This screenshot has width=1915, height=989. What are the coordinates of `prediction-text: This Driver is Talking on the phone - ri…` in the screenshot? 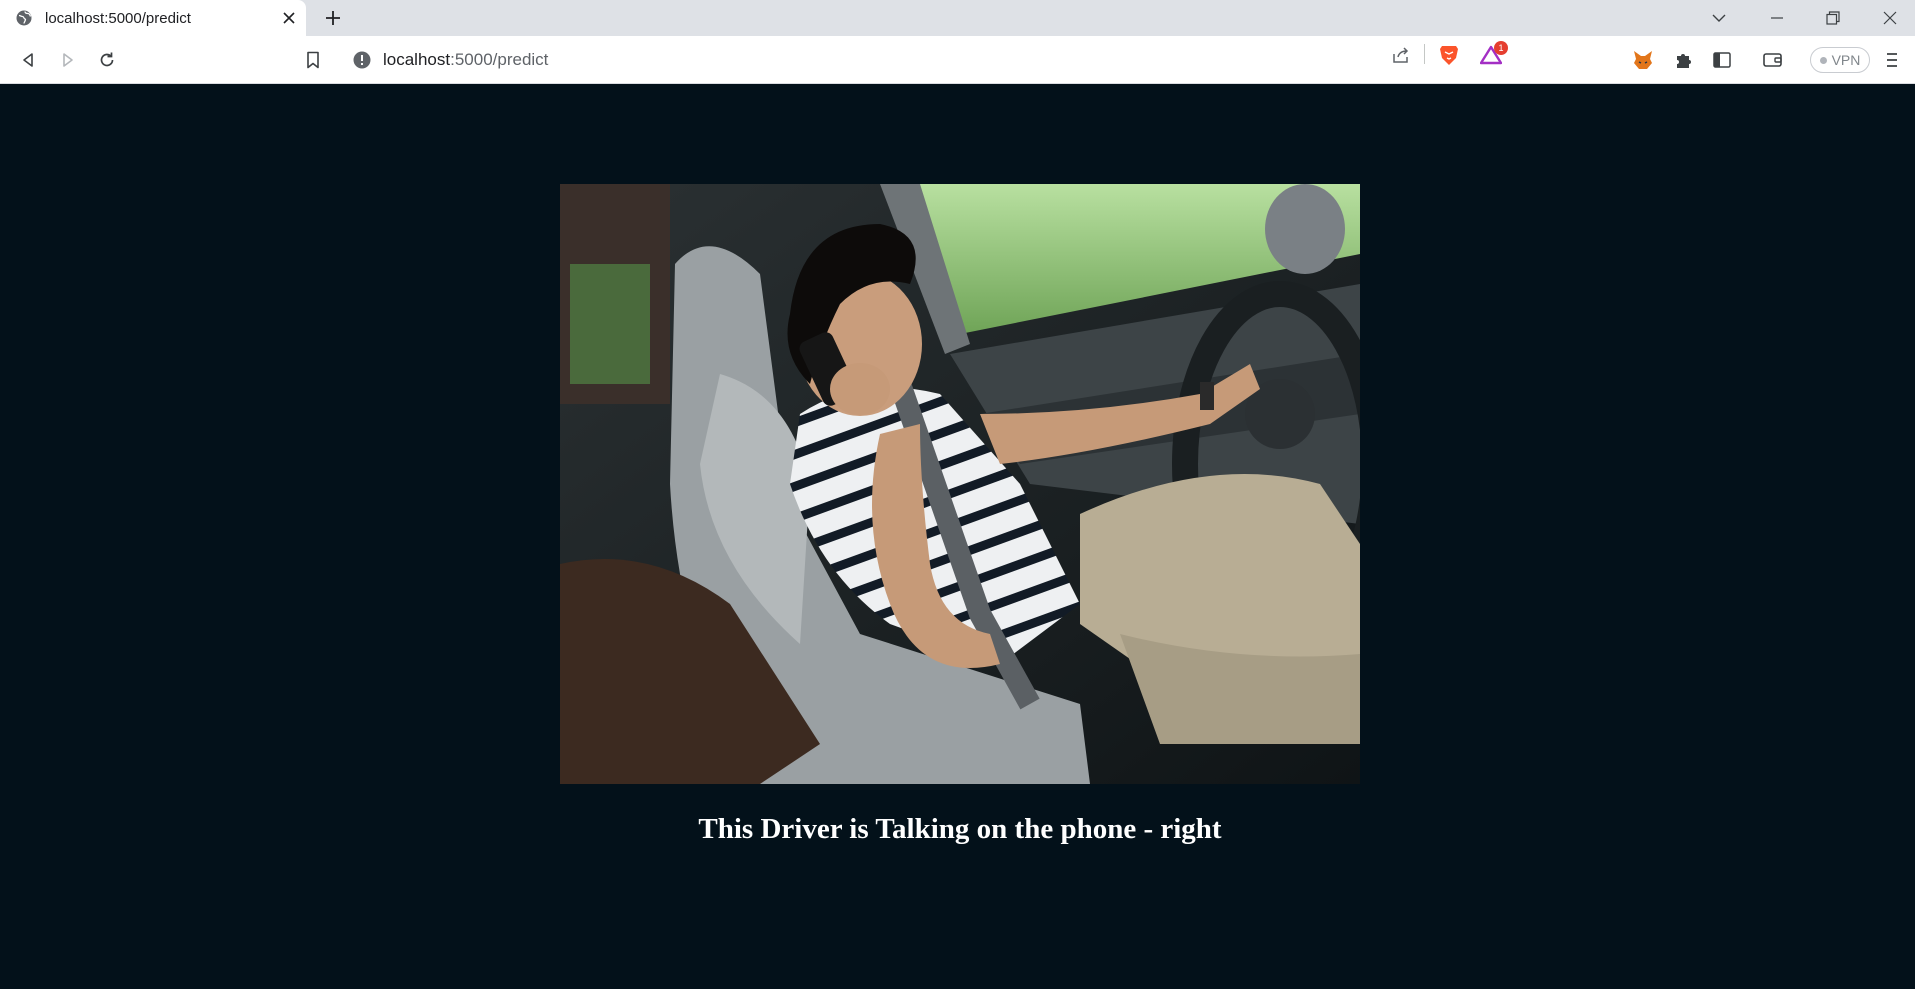 It's located at (960, 829).